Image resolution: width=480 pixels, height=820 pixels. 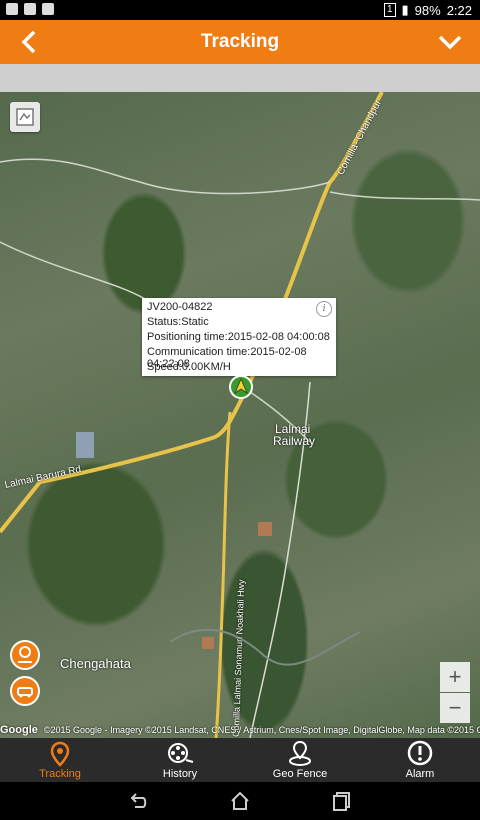 What do you see at coordinates (60, 754) in the screenshot?
I see `location-pin-icon` at bounding box center [60, 754].